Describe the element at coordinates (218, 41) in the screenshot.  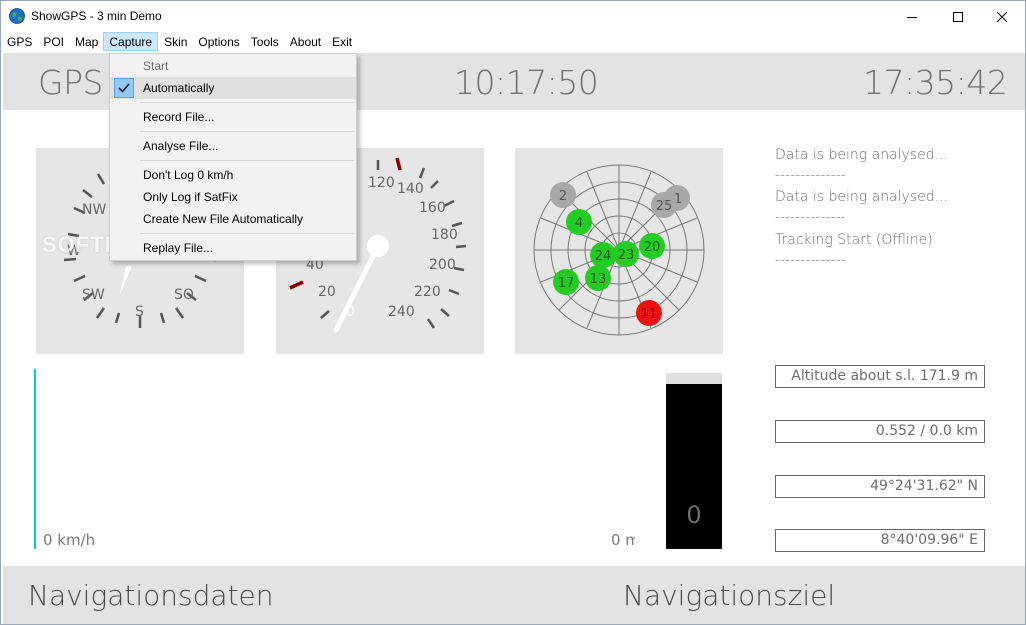
I see `menu-options: Options` at that location.